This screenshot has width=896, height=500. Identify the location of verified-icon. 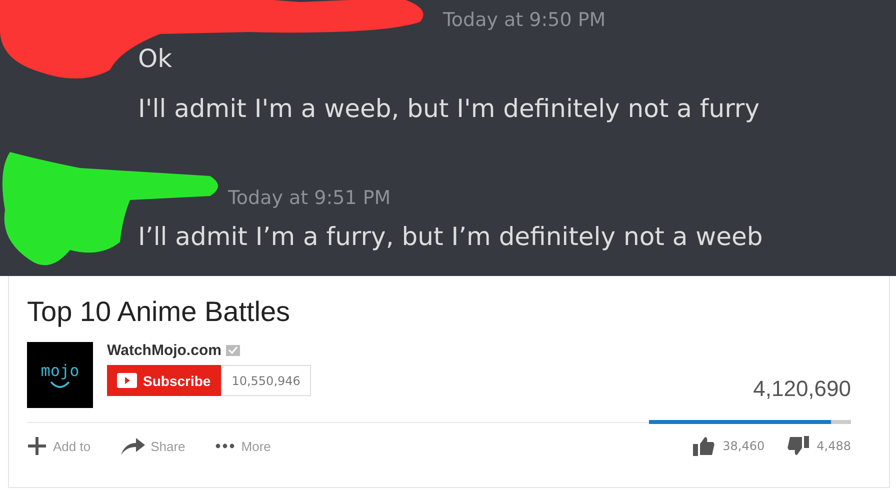
(233, 350).